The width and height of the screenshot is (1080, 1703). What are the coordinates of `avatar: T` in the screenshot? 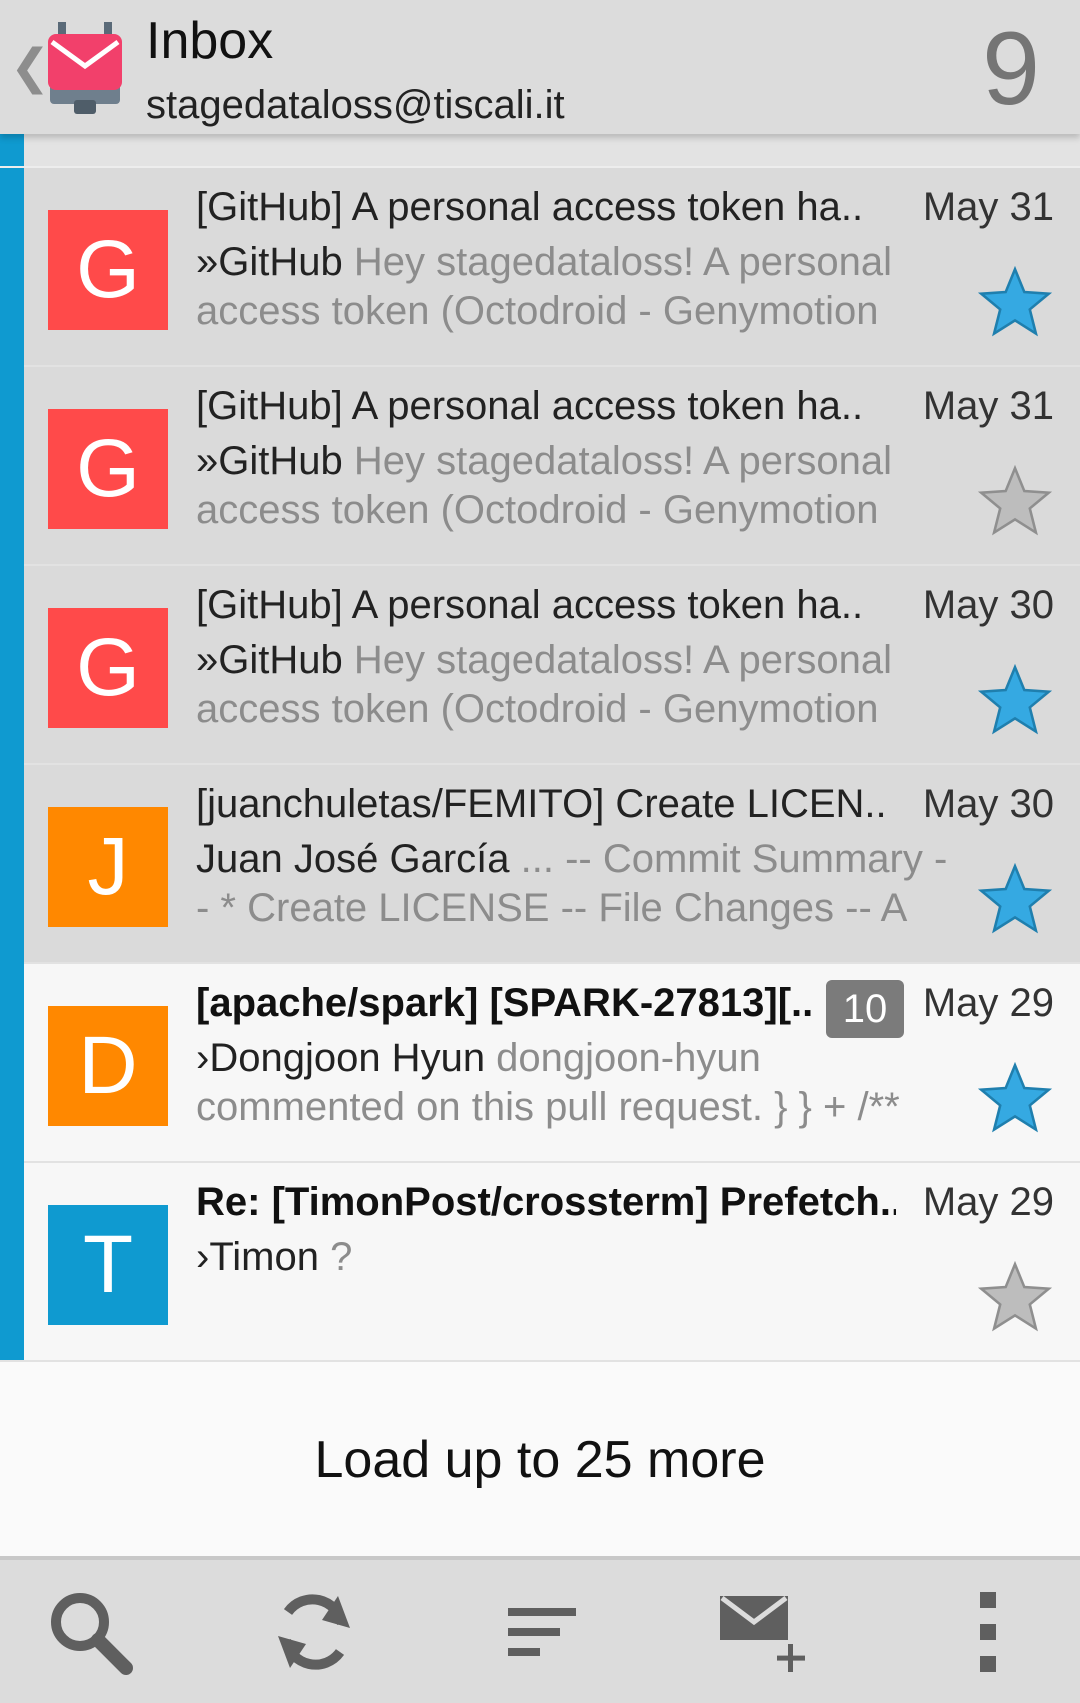 It's located at (108, 1265).